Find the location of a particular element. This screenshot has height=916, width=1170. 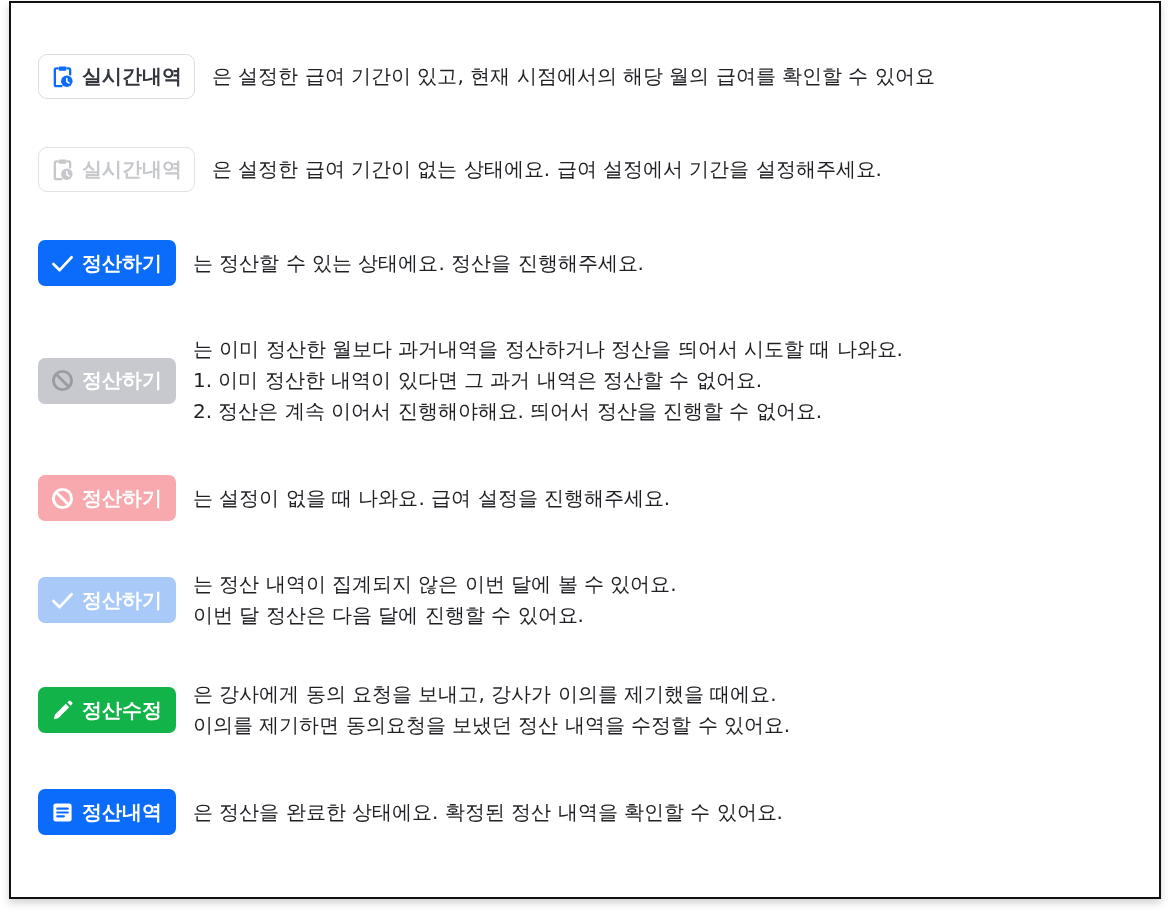

description-text: 은 설정한 급여 기간이 없는 상태에요. 급여 설정에서 기간을 설정해주세요. is located at coordinates (547, 169).